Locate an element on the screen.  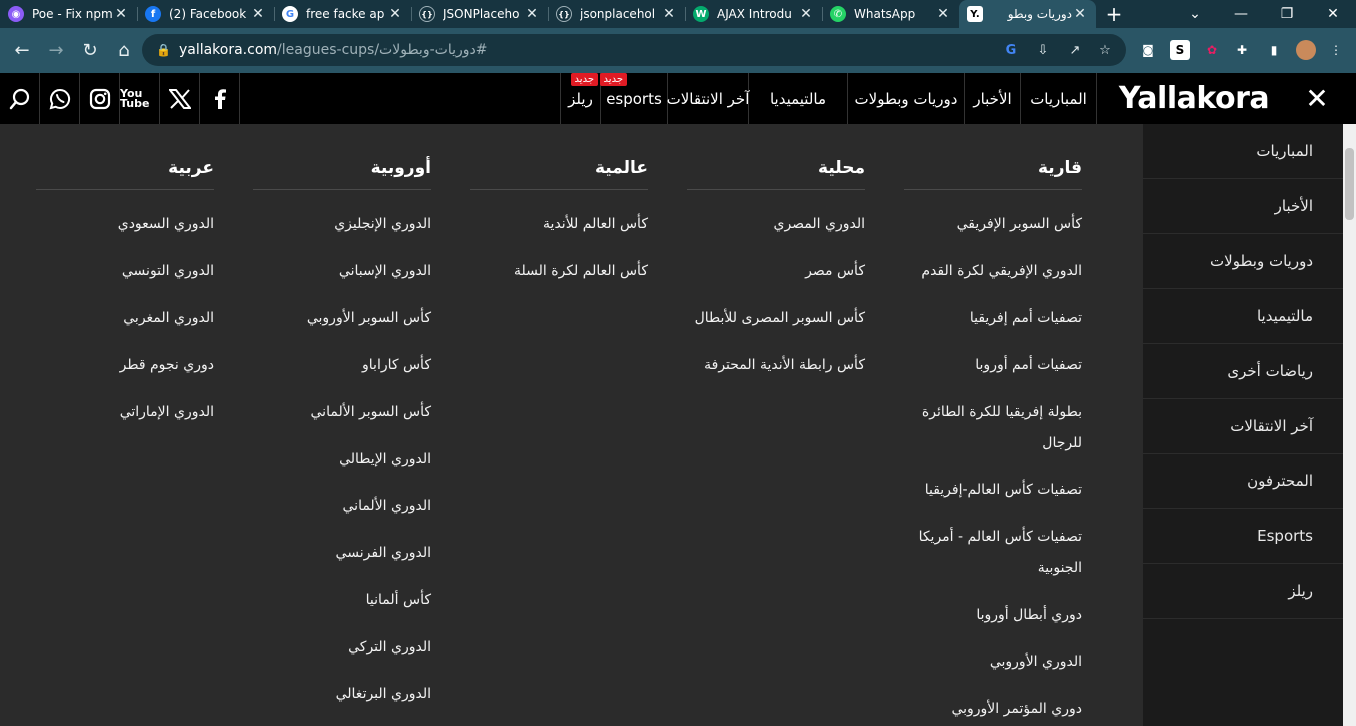
menu-link: تصفيات أمم أوروبا is located at coordinates (1028, 365).